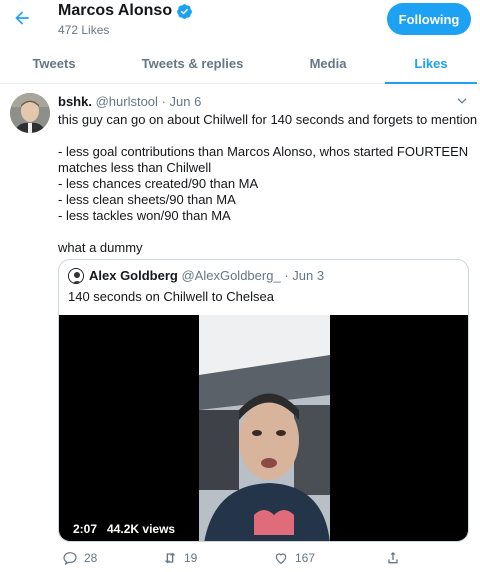 The width and height of the screenshot is (480, 572). I want to click on quoted-header: Alex Goldberg @AlexGoldberg_ · Jun 3, so click(206, 275).